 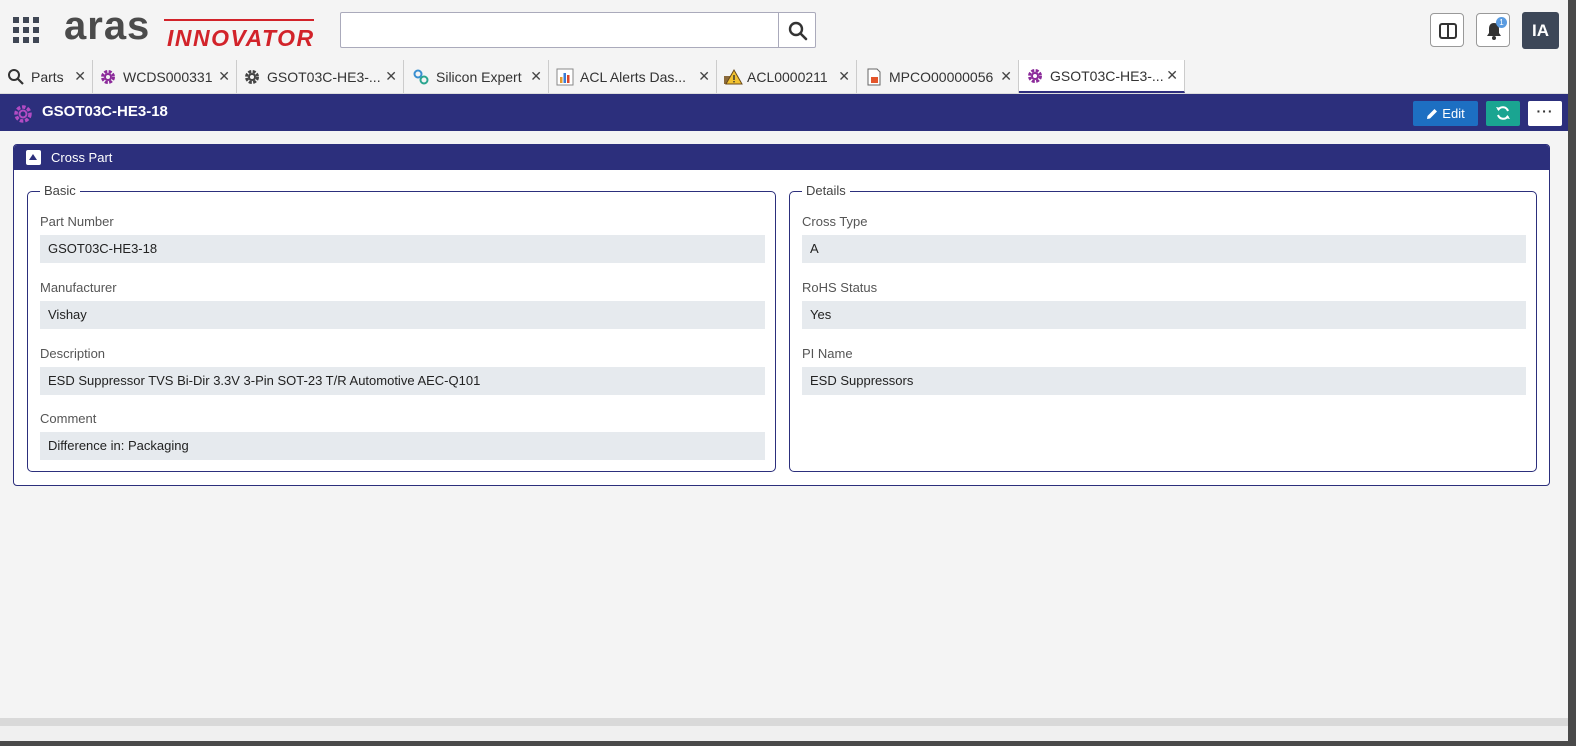 What do you see at coordinates (835, 221) in the screenshot?
I see `cross-type-label: Cross Type` at bounding box center [835, 221].